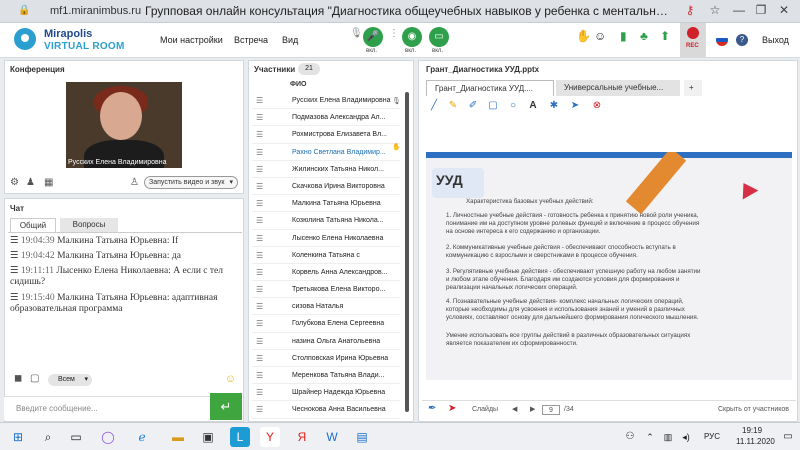 This screenshot has height=450, width=800. Describe the element at coordinates (191, 182) in the screenshot. I see `start-video-button: Запустить видео и звук ▾` at that location.